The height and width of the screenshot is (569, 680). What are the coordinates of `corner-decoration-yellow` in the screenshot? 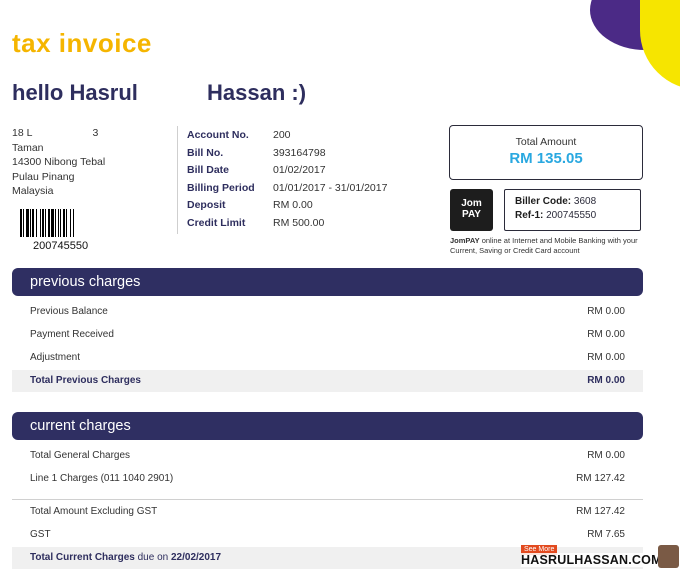 It's located at (660, 45).